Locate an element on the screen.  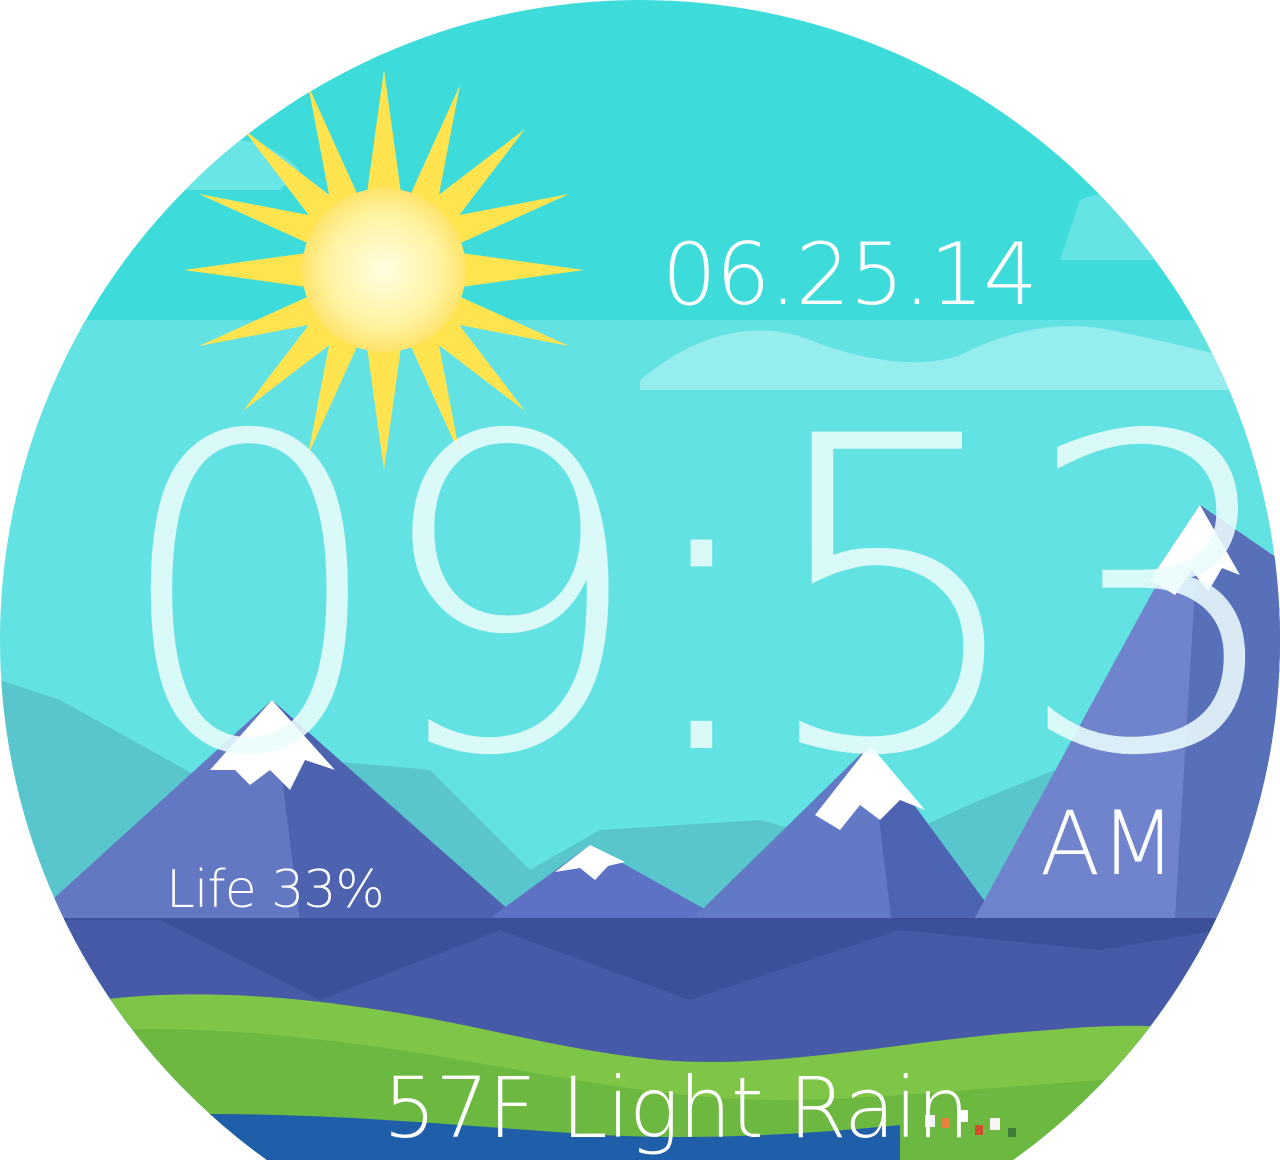
date-label: 06.25.14 is located at coordinates (850, 275).